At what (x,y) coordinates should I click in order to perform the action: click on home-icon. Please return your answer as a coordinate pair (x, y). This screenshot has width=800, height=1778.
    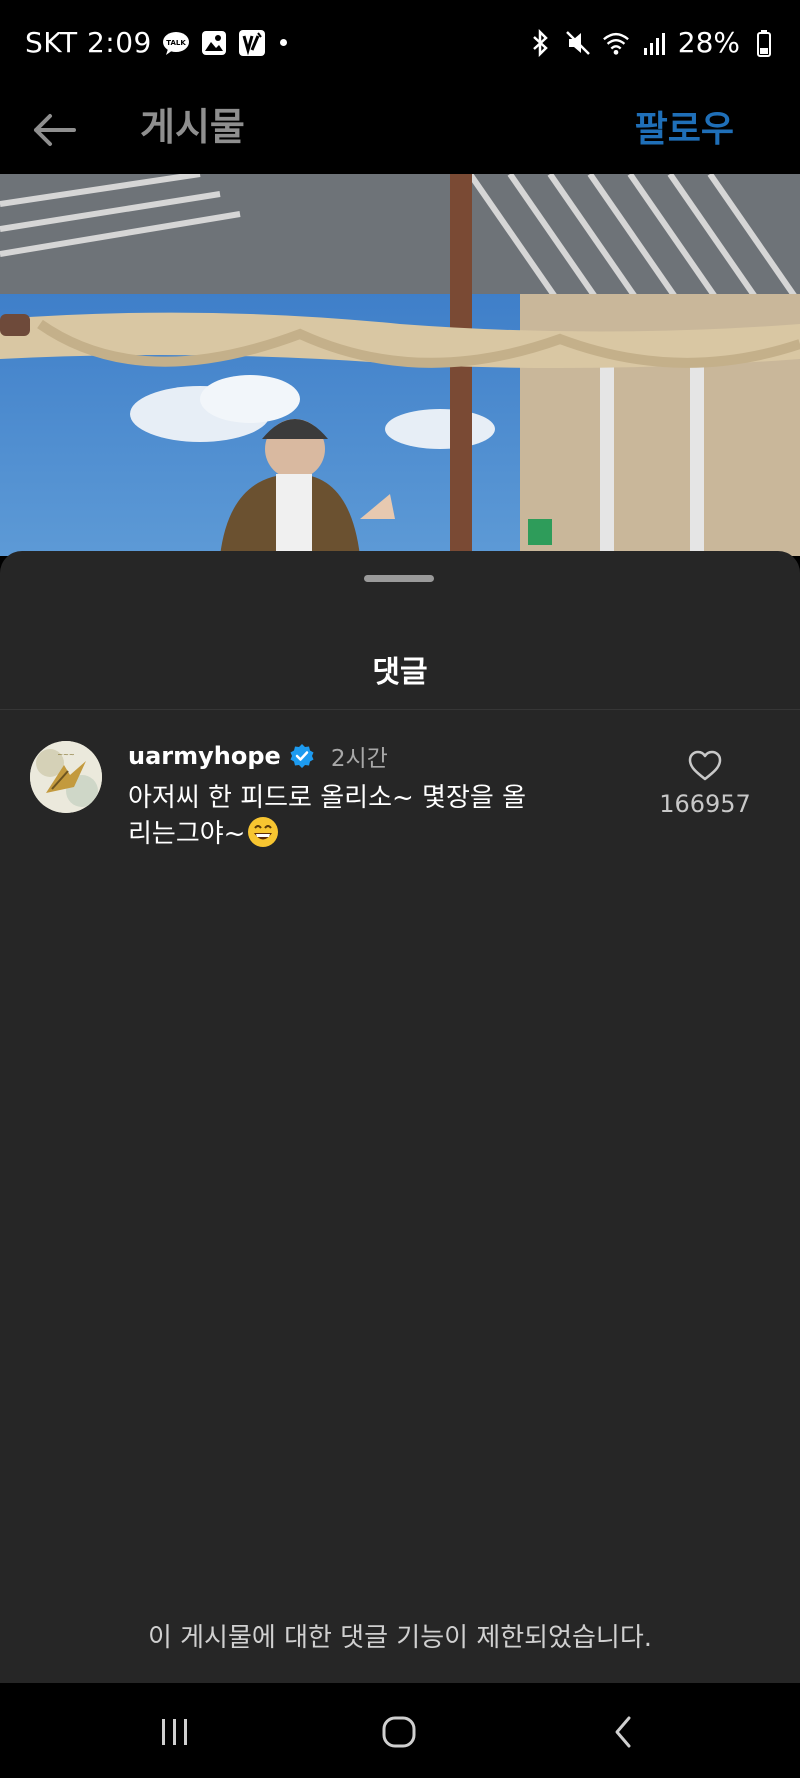
    Looking at the image, I should click on (399, 1732).